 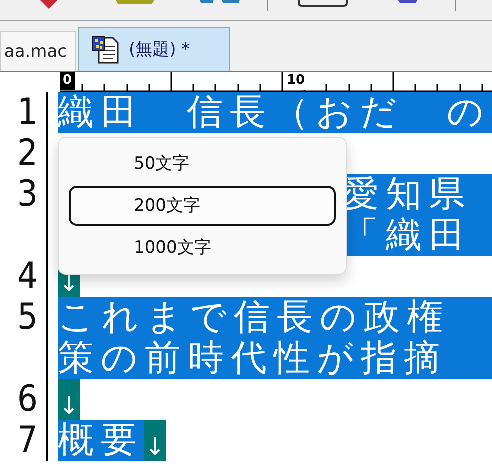 I want to click on line-number: 5, so click(x=27, y=318).